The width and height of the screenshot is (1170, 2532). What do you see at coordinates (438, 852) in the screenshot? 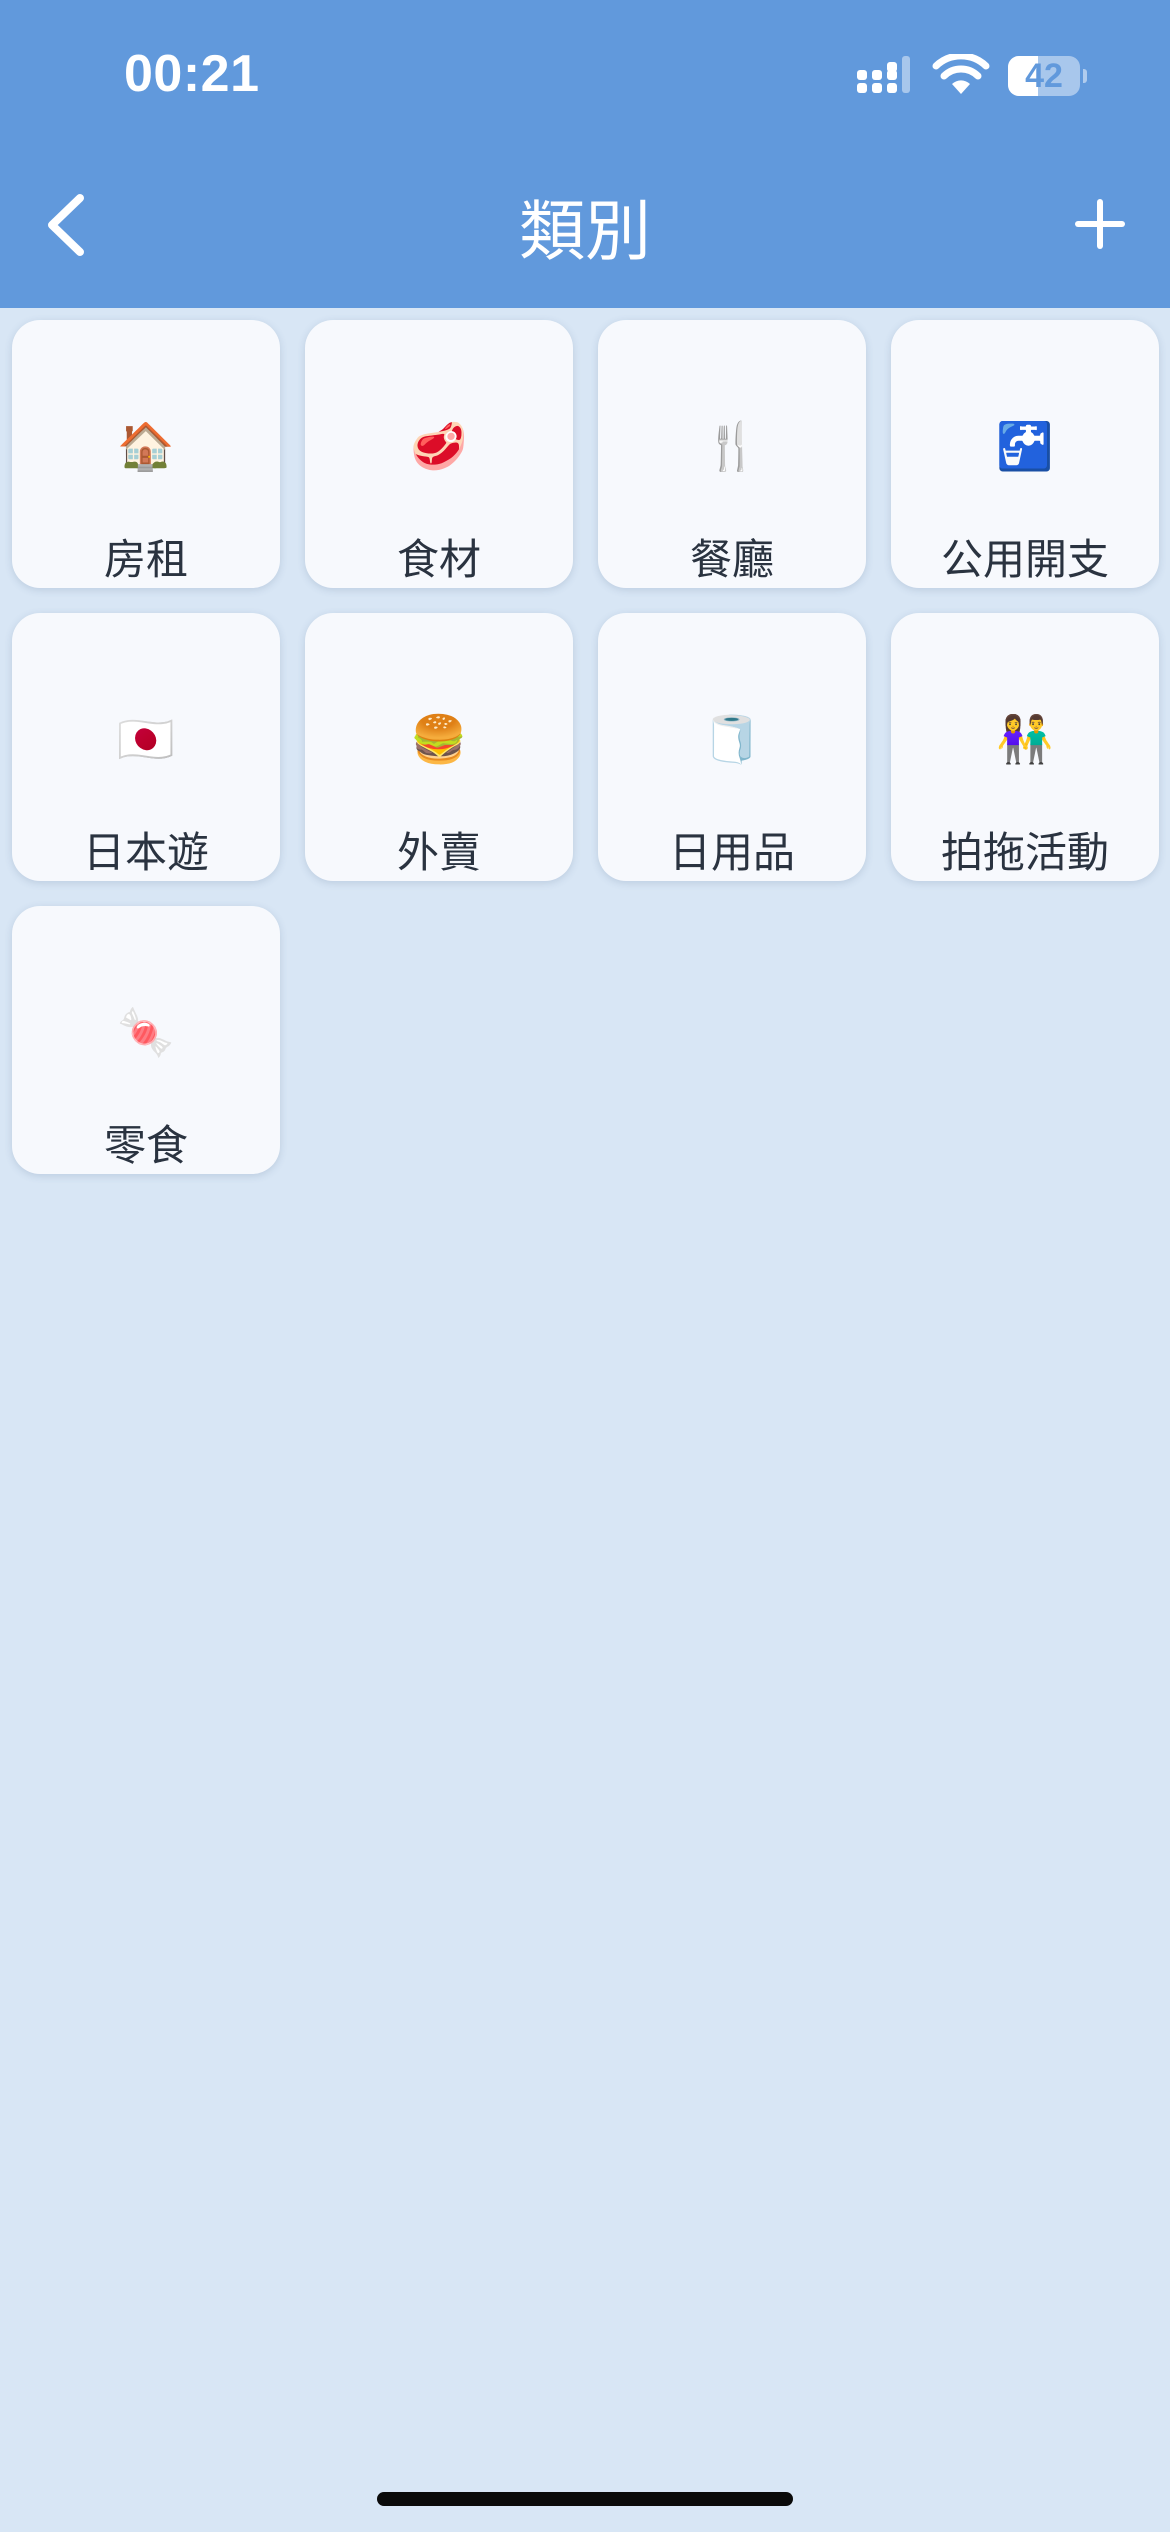
I see `category-label: 外賣` at bounding box center [438, 852].